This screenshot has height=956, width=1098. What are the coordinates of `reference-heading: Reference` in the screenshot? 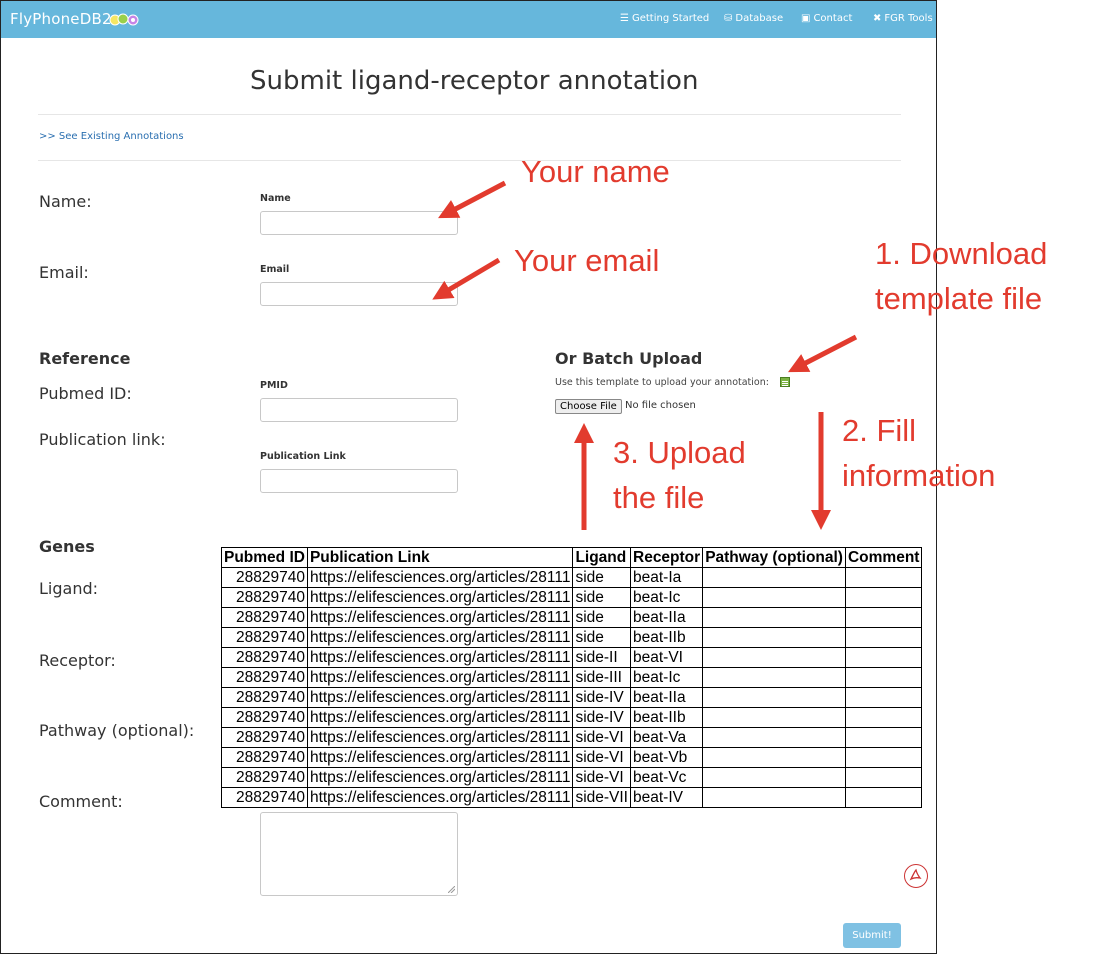 It's located at (85, 358).